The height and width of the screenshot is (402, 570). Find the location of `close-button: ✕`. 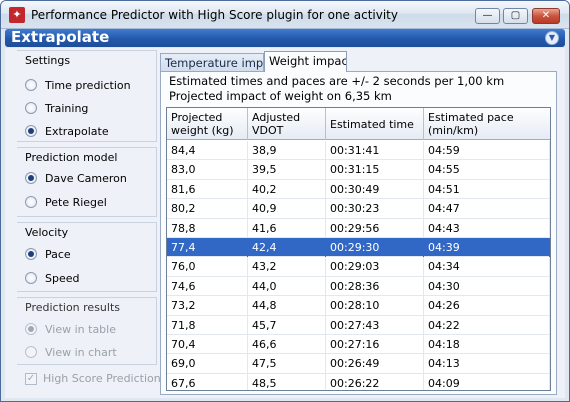

close-button: ✕ is located at coordinates (546, 16).